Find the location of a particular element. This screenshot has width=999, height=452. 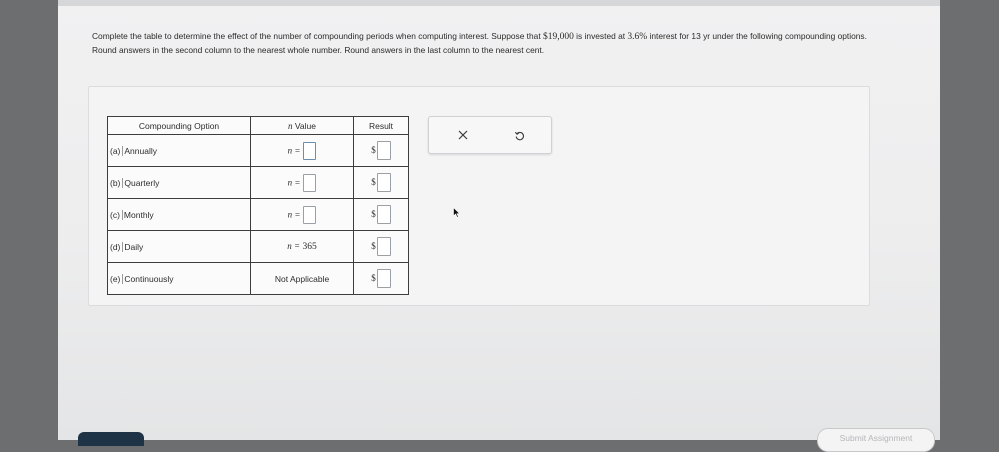

option-letter: (b) is located at coordinates (117, 182).